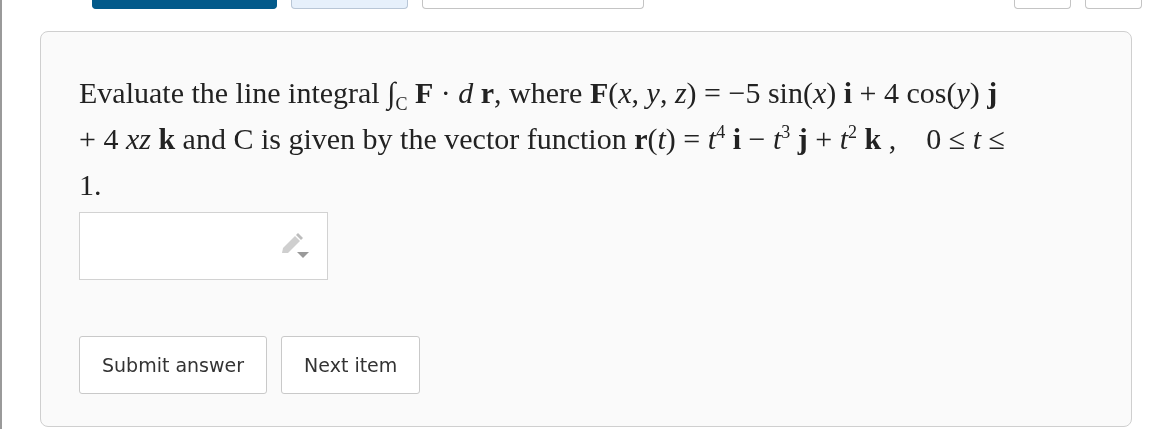 The height and width of the screenshot is (429, 1172). What do you see at coordinates (294, 246) in the screenshot?
I see `pencil-icon` at bounding box center [294, 246].